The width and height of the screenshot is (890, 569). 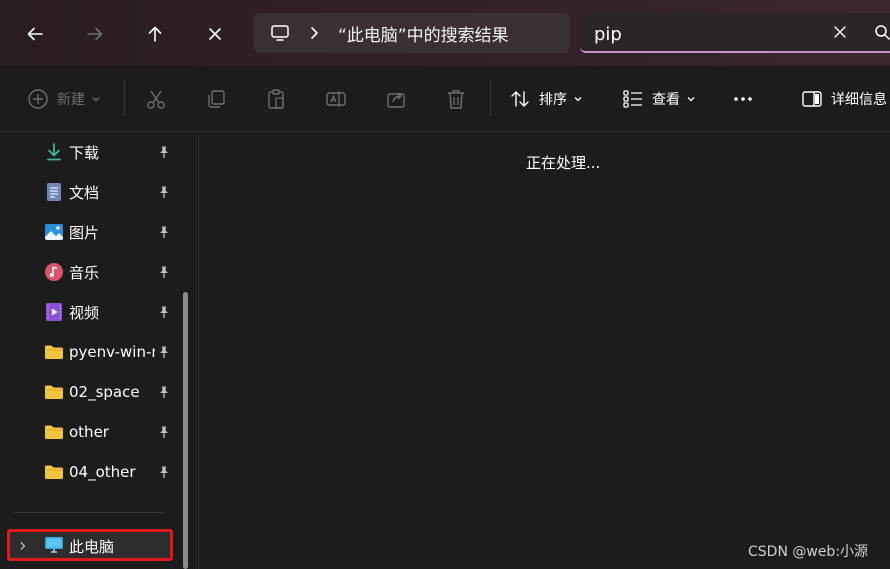 I want to click on details-pane-button: 详细信息, so click(x=844, y=98).